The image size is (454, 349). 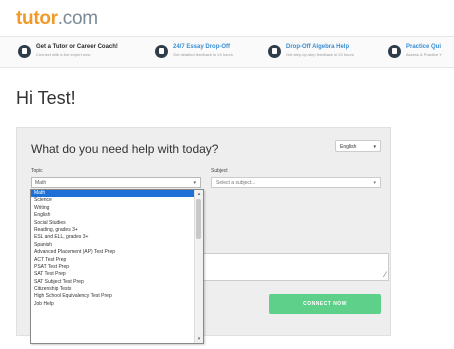 What do you see at coordinates (112, 215) in the screenshot?
I see `topic-option: English` at bounding box center [112, 215].